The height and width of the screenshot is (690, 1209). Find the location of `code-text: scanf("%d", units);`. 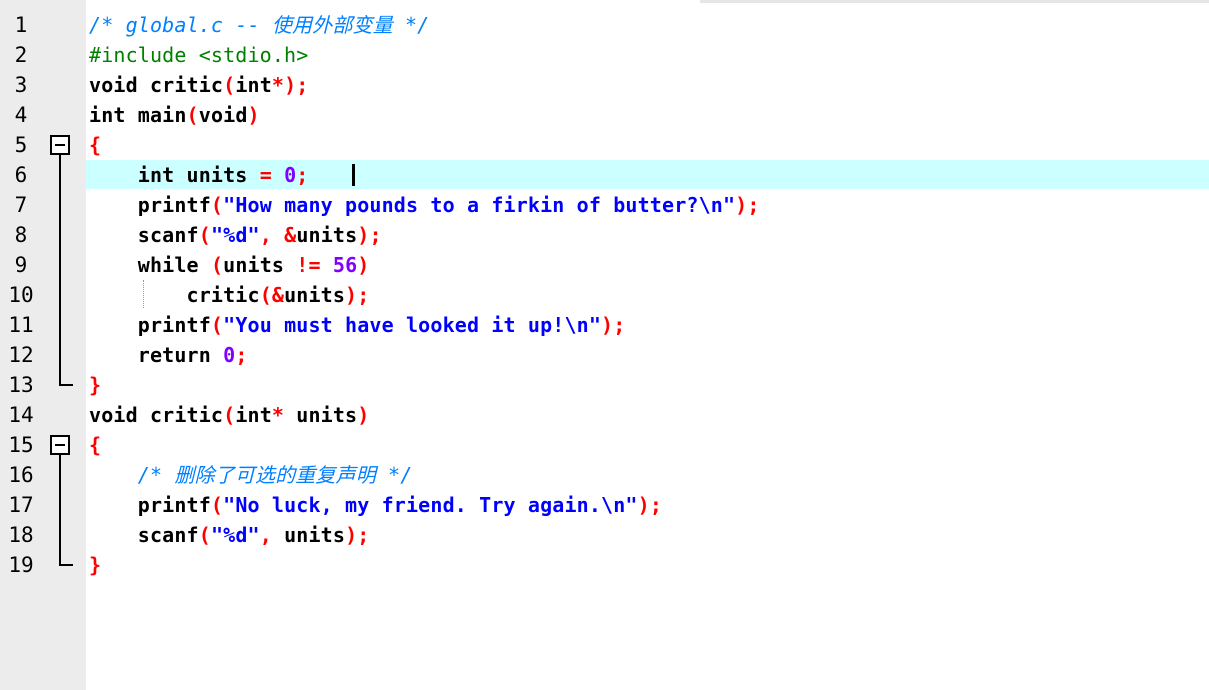

code-text: scanf("%d", units); is located at coordinates (229, 535).